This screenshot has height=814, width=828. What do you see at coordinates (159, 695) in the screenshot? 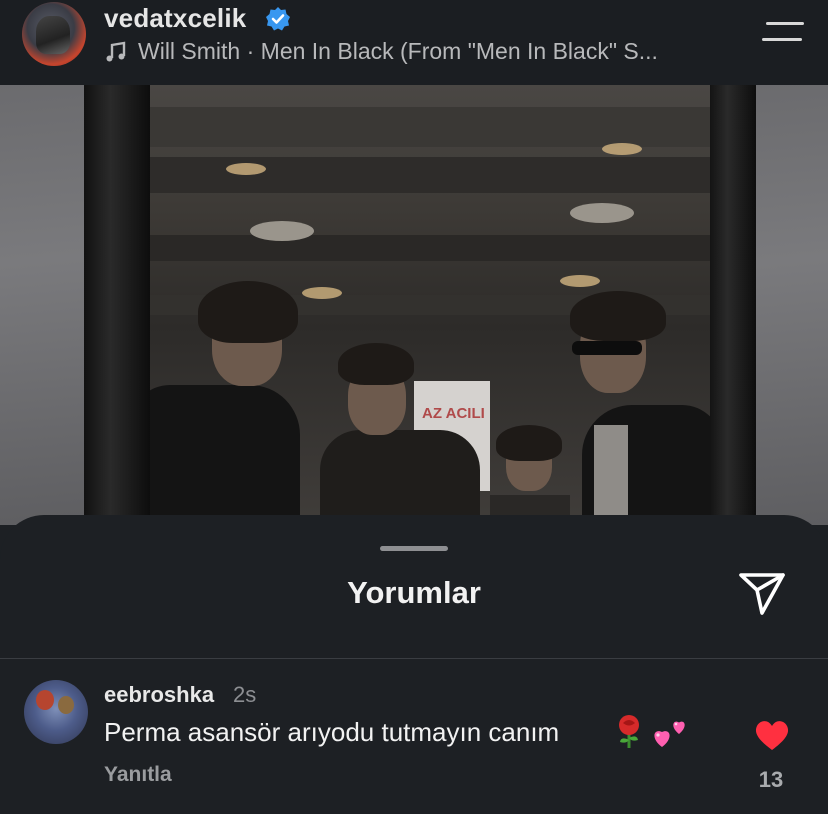
I see `commenter-username: eebroshka` at bounding box center [159, 695].